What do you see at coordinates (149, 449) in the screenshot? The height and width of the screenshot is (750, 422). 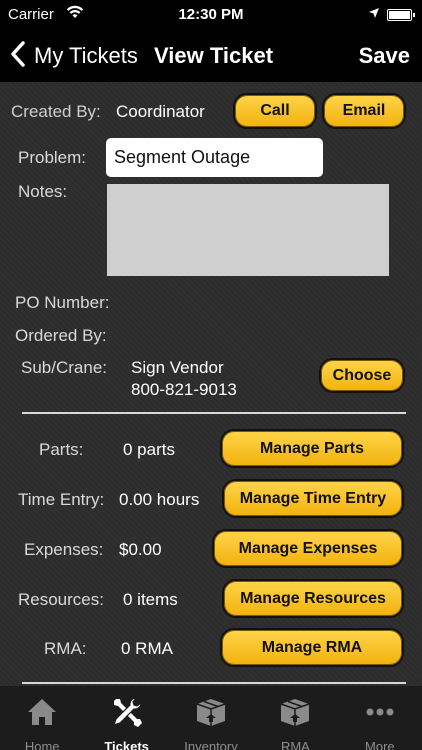 I see `parts-value: 0 parts` at bounding box center [149, 449].